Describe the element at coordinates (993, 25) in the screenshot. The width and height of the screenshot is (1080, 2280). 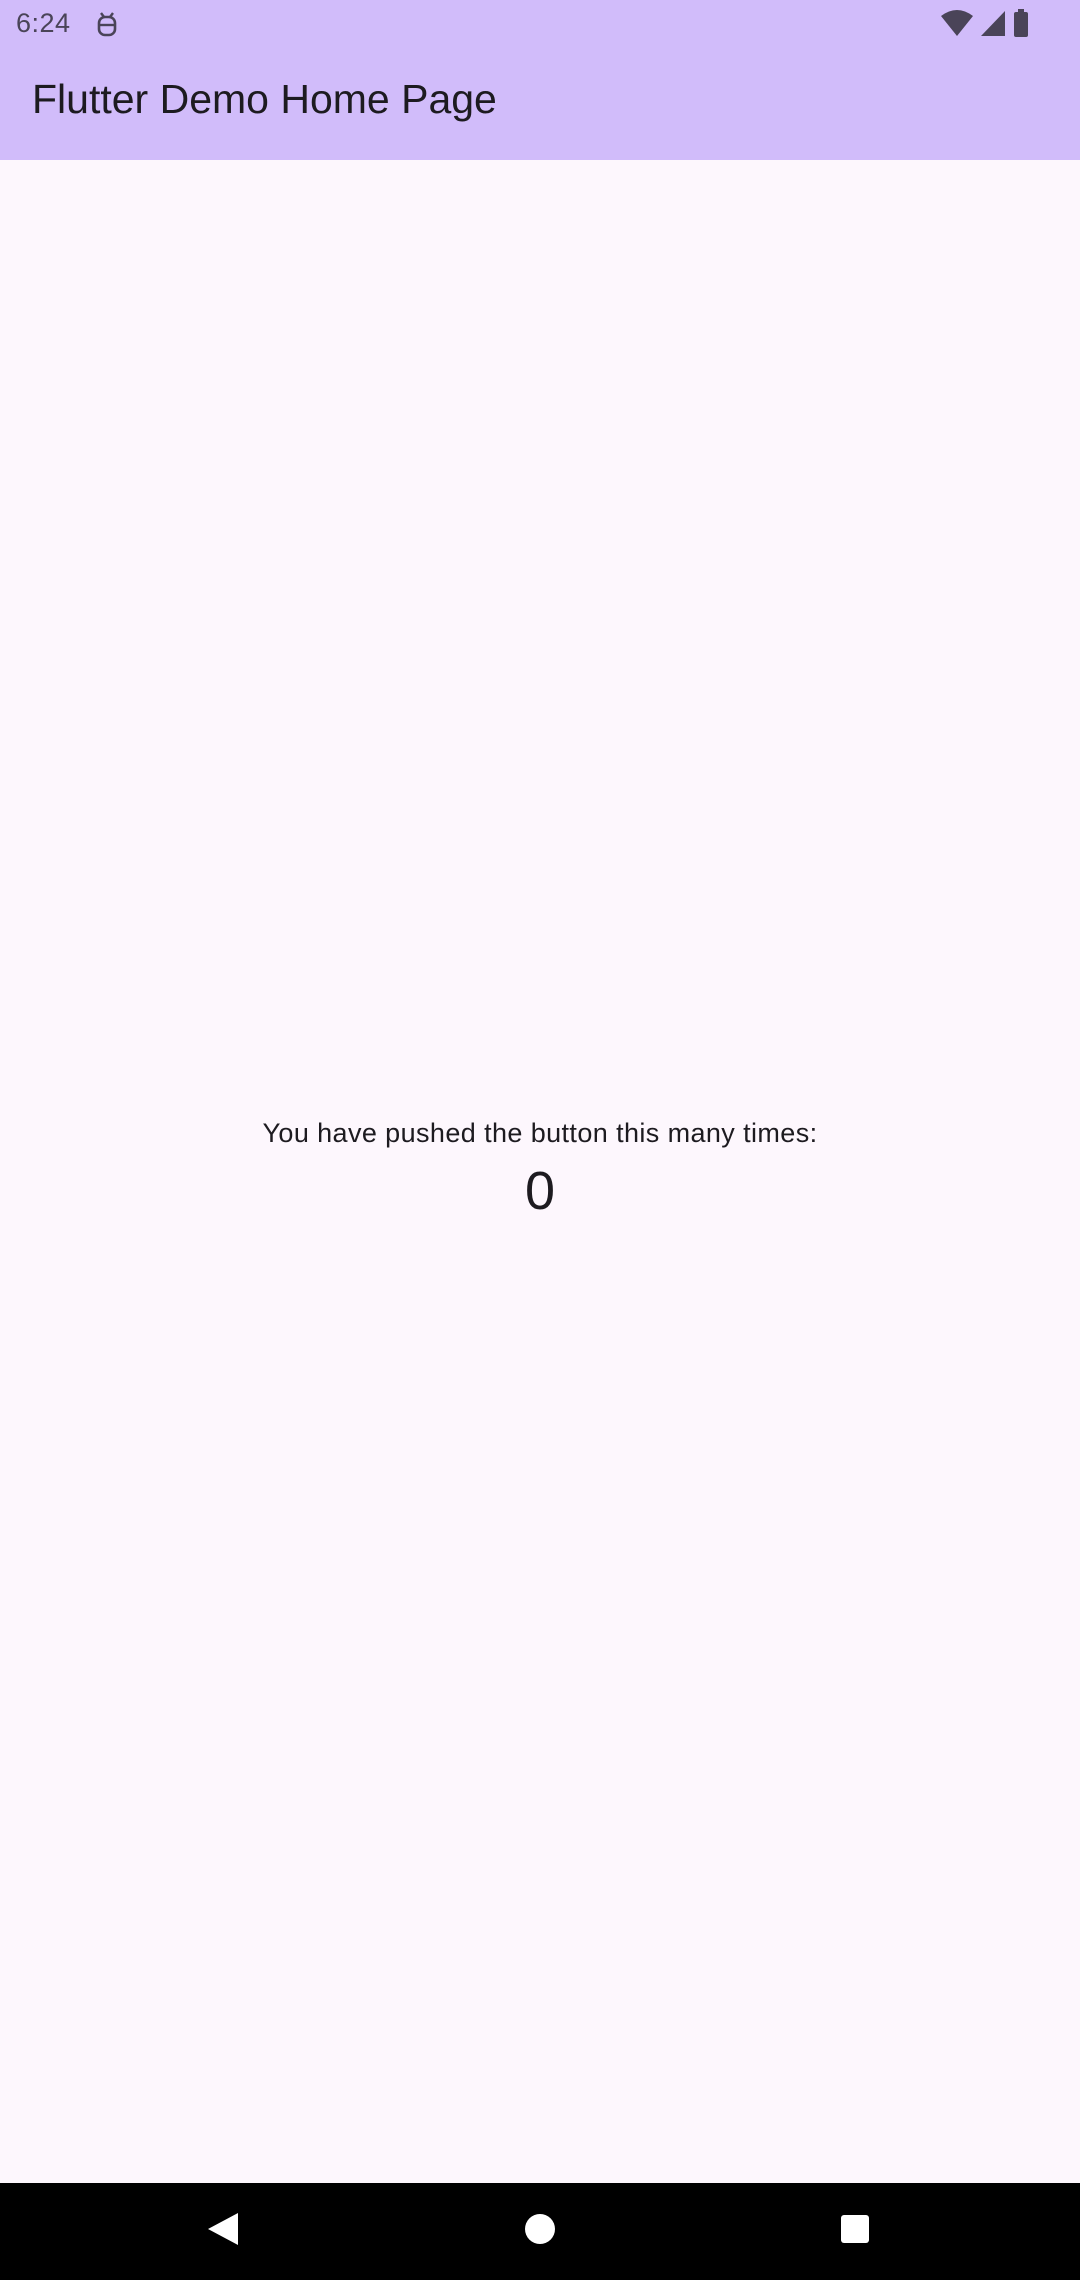
I see `cellular-signal-icon` at that location.